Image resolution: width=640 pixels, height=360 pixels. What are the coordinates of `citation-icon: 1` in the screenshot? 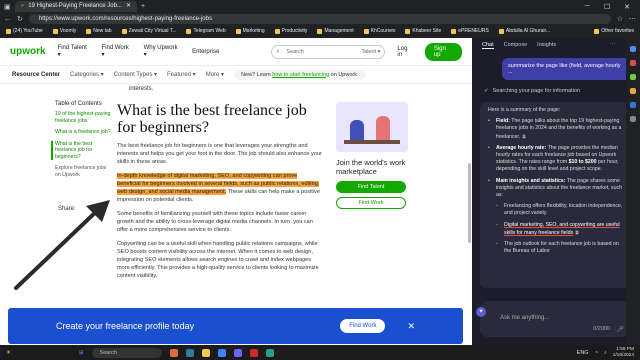 It's located at (524, 136).